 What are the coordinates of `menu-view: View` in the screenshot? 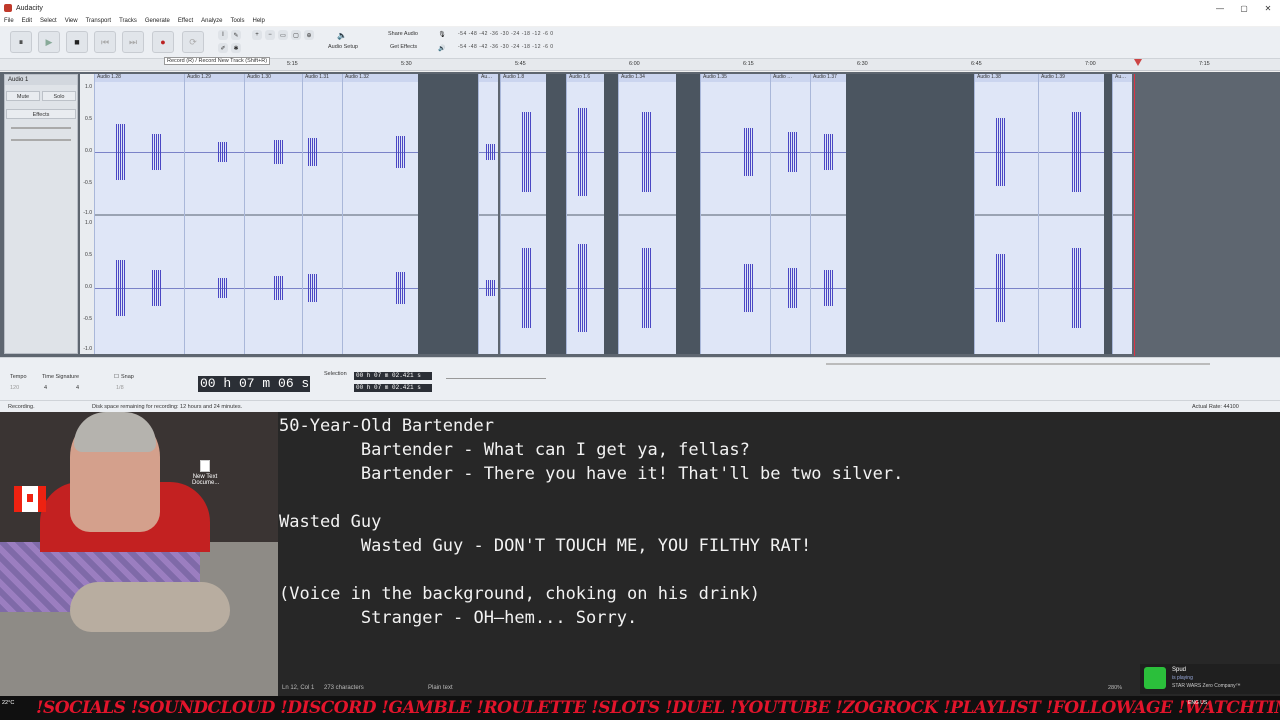 It's located at (71, 21).